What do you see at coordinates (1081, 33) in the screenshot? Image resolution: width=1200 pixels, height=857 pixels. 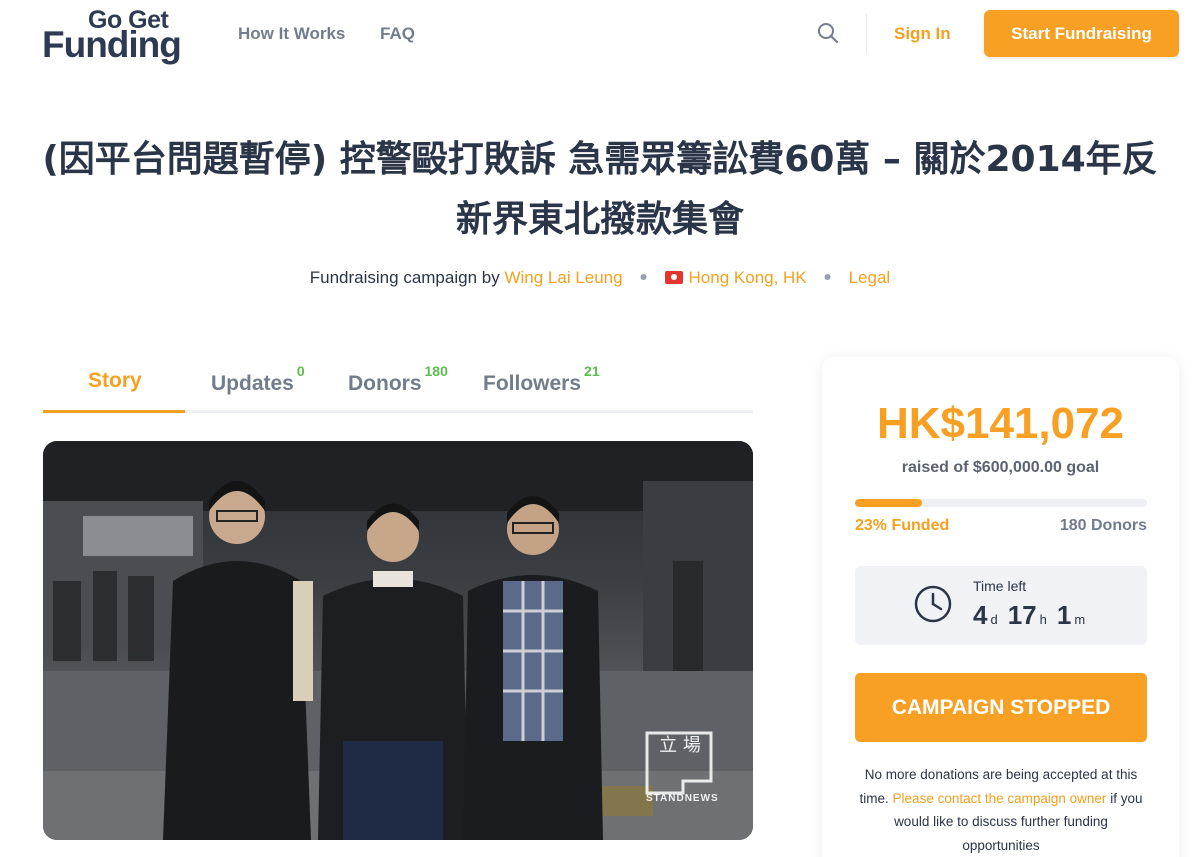 I see `start-fundraising-button: Start Fundraising` at bounding box center [1081, 33].